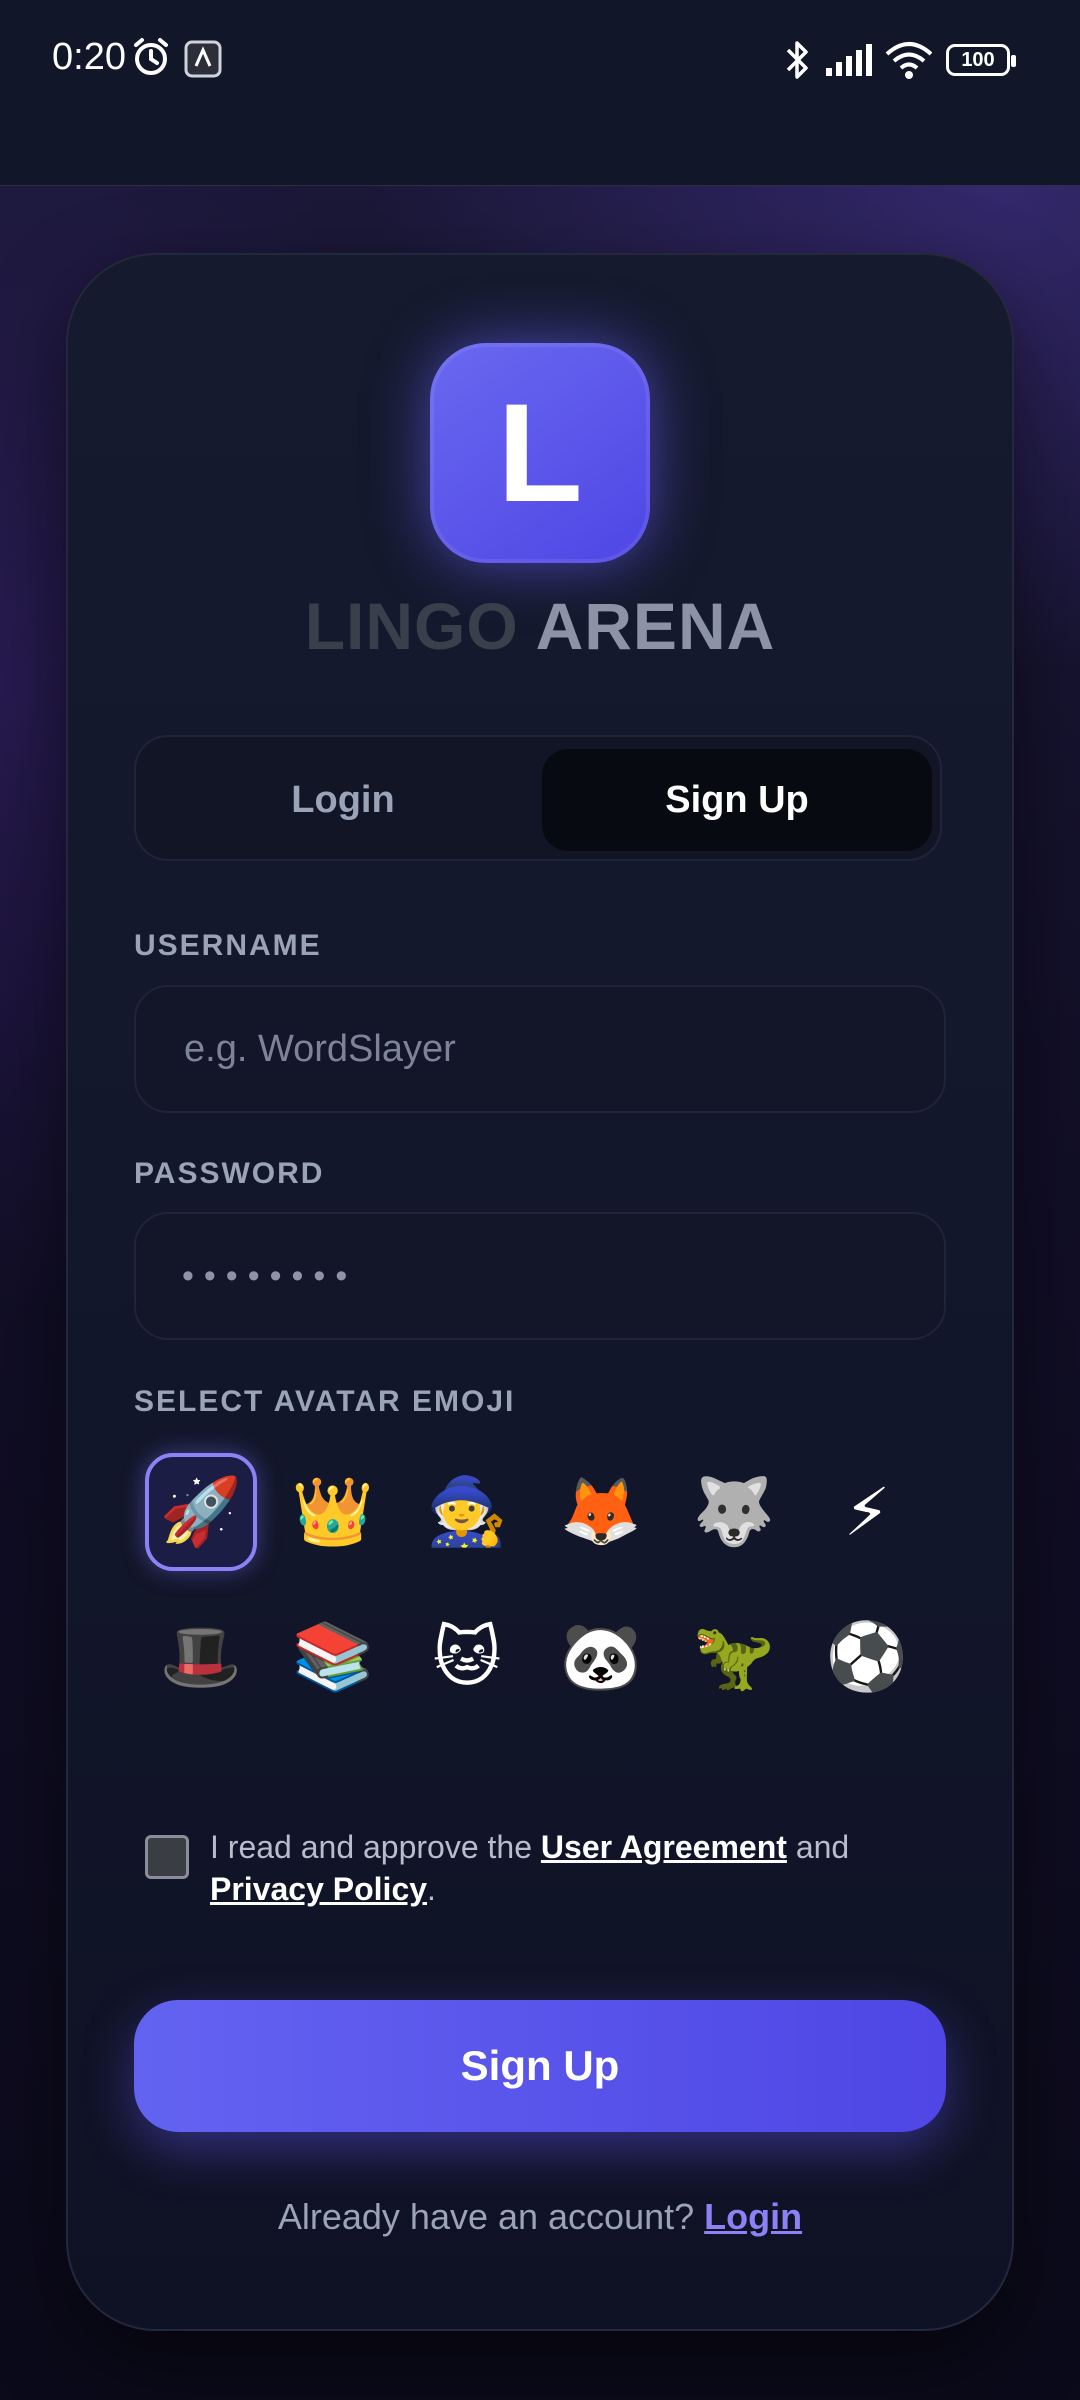  I want to click on agreement-suffix: ., so click(431, 1889).